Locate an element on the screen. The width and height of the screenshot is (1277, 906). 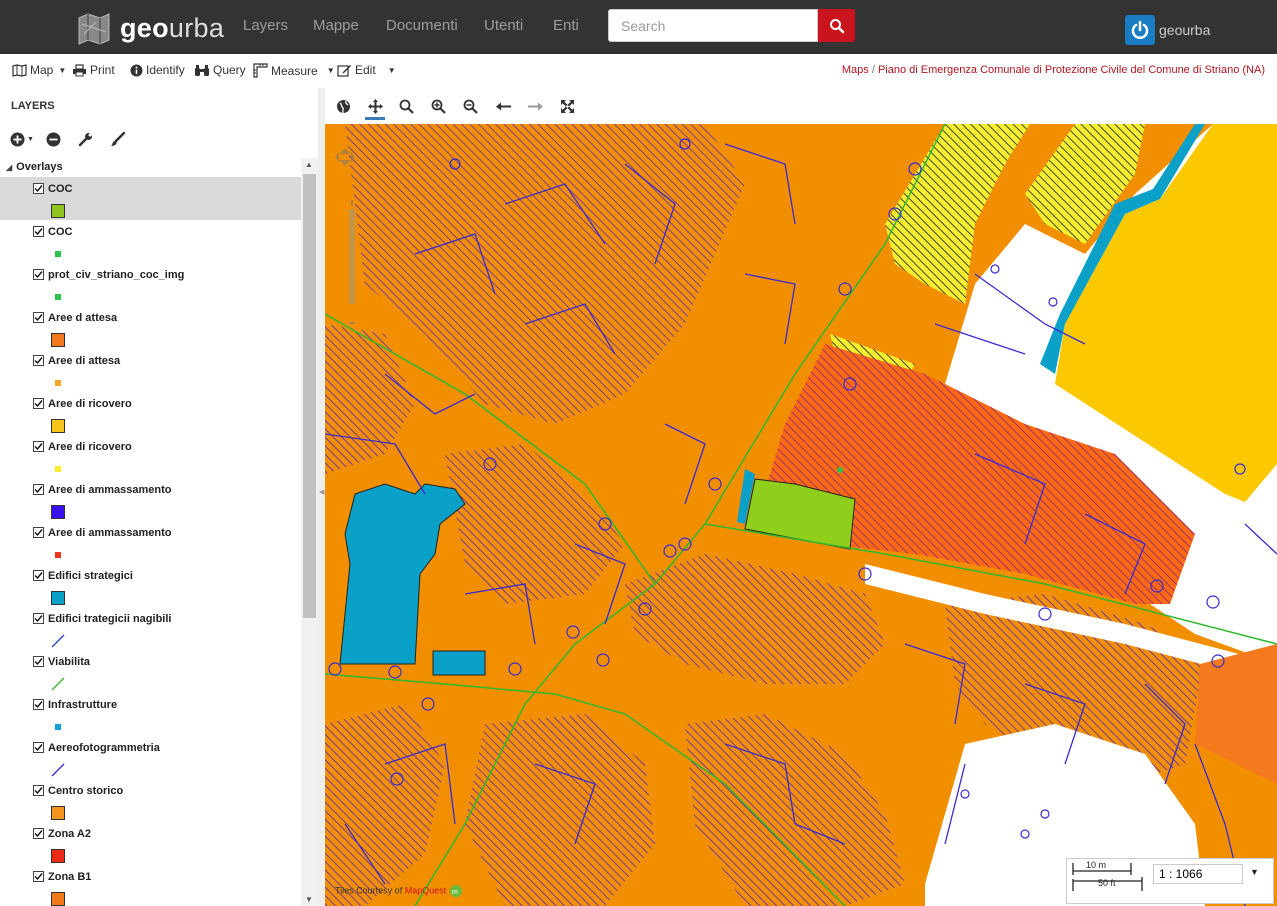
scale-control: 10 m 50 ft ▼ is located at coordinates (1170, 881).